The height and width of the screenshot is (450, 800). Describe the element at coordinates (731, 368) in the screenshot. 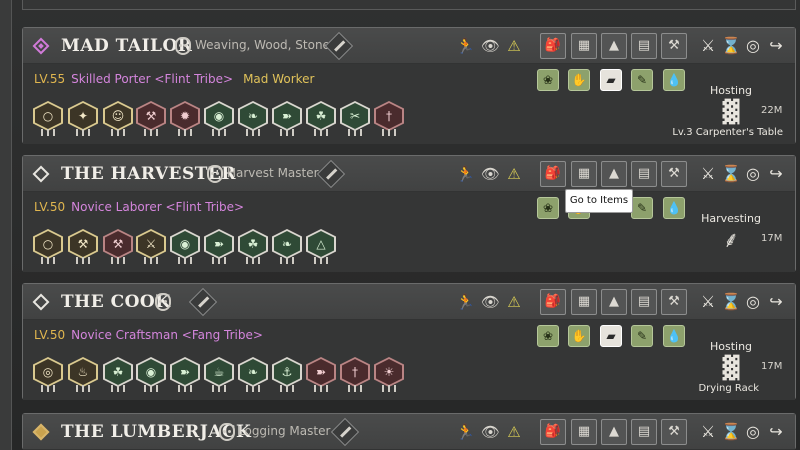

I see `drying-rack-icon: ▓` at that location.